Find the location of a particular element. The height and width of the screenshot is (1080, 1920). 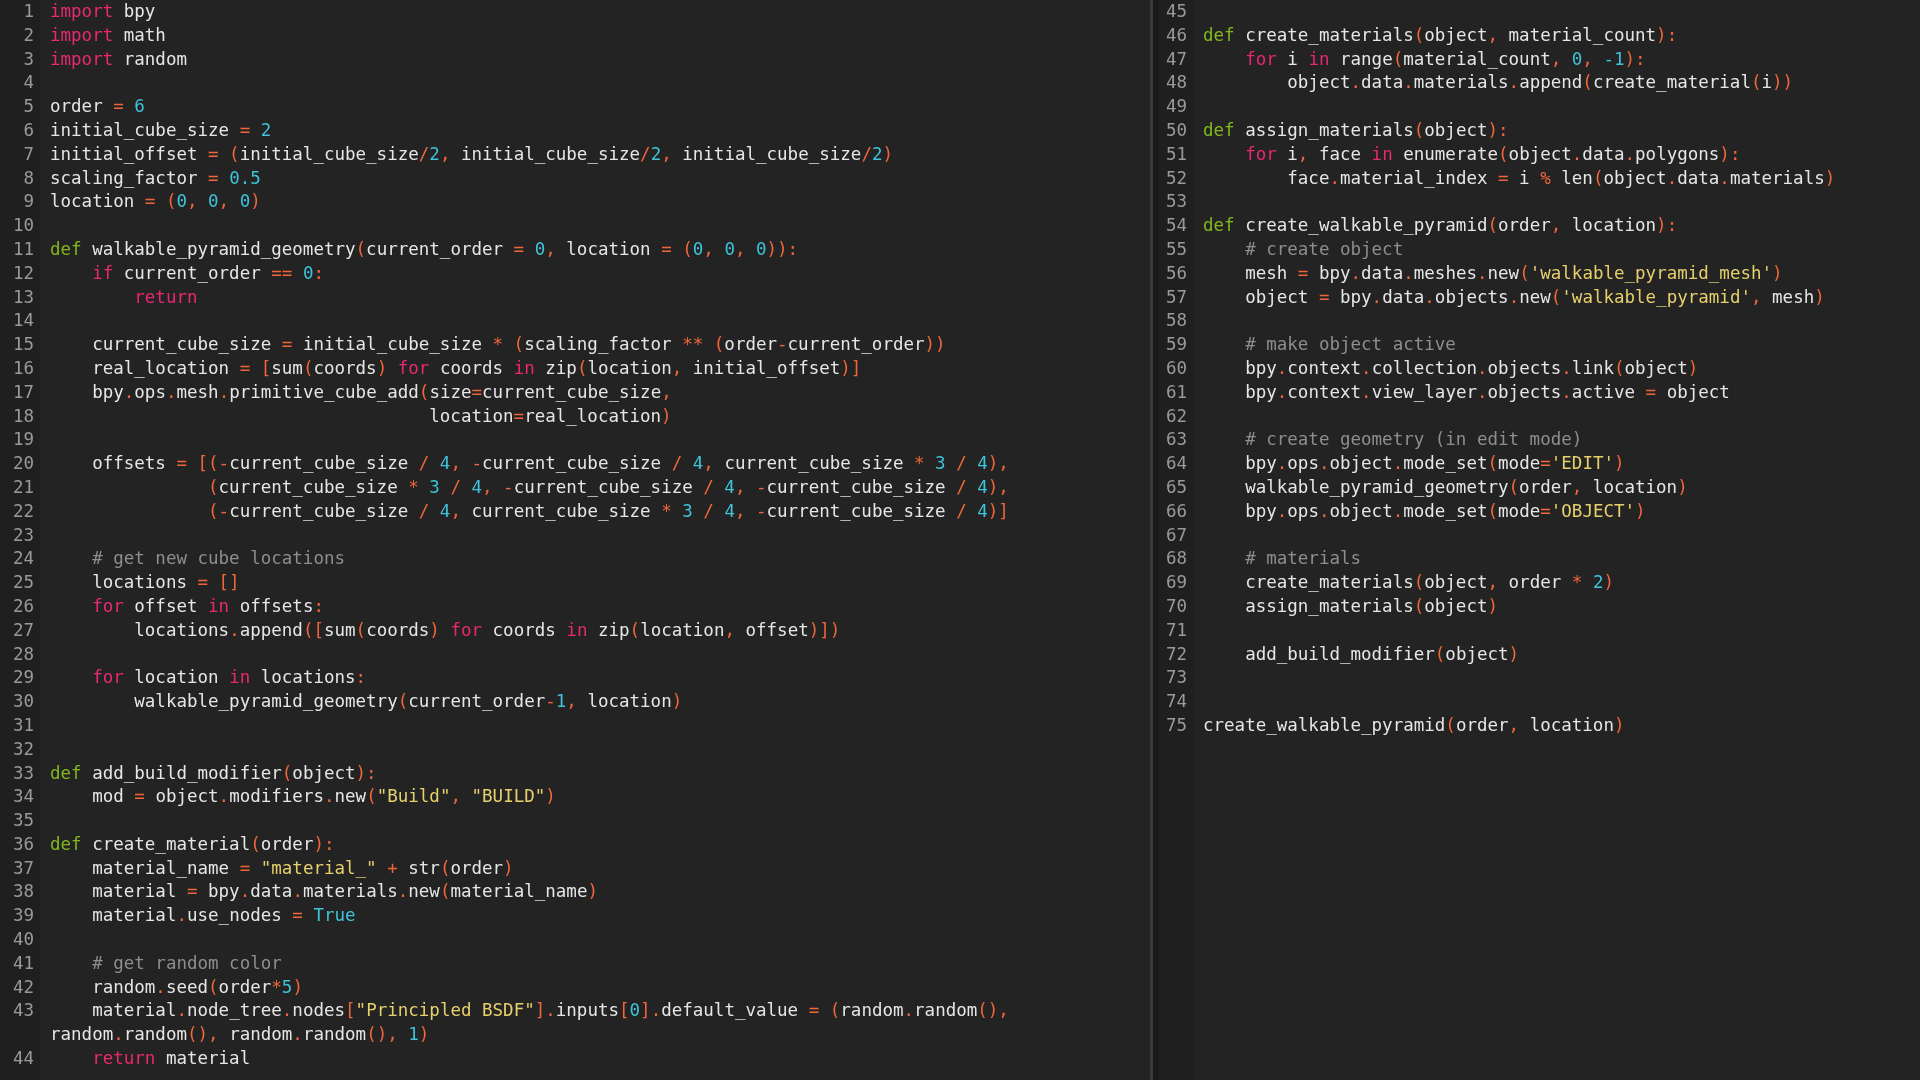

line-number: 63 is located at coordinates (1176, 439).